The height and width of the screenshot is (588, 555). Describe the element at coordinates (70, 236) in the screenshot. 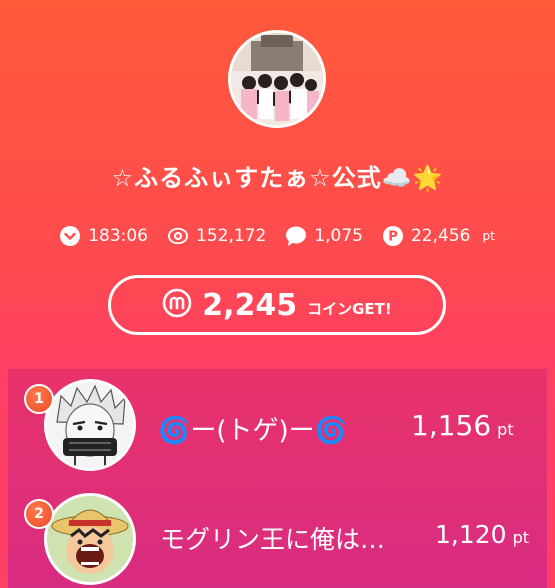

I see `chevron-down-circle-icon` at that location.